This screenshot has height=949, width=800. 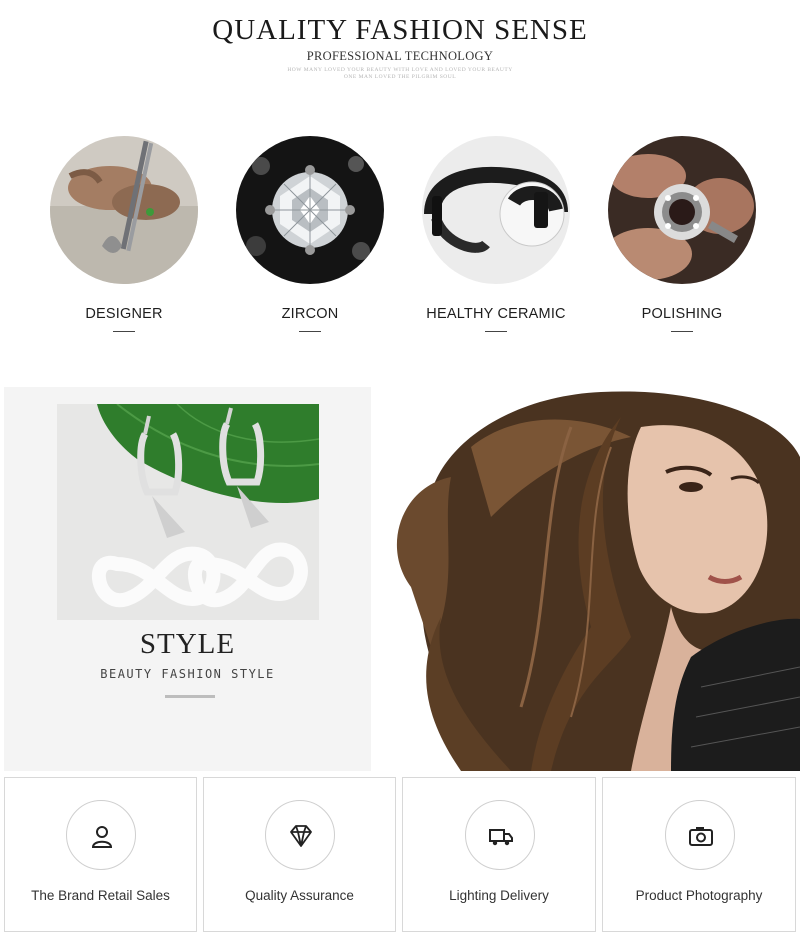 I want to click on feature-ceramic: HEALTHY CERAMIC, so click(x=496, y=234).